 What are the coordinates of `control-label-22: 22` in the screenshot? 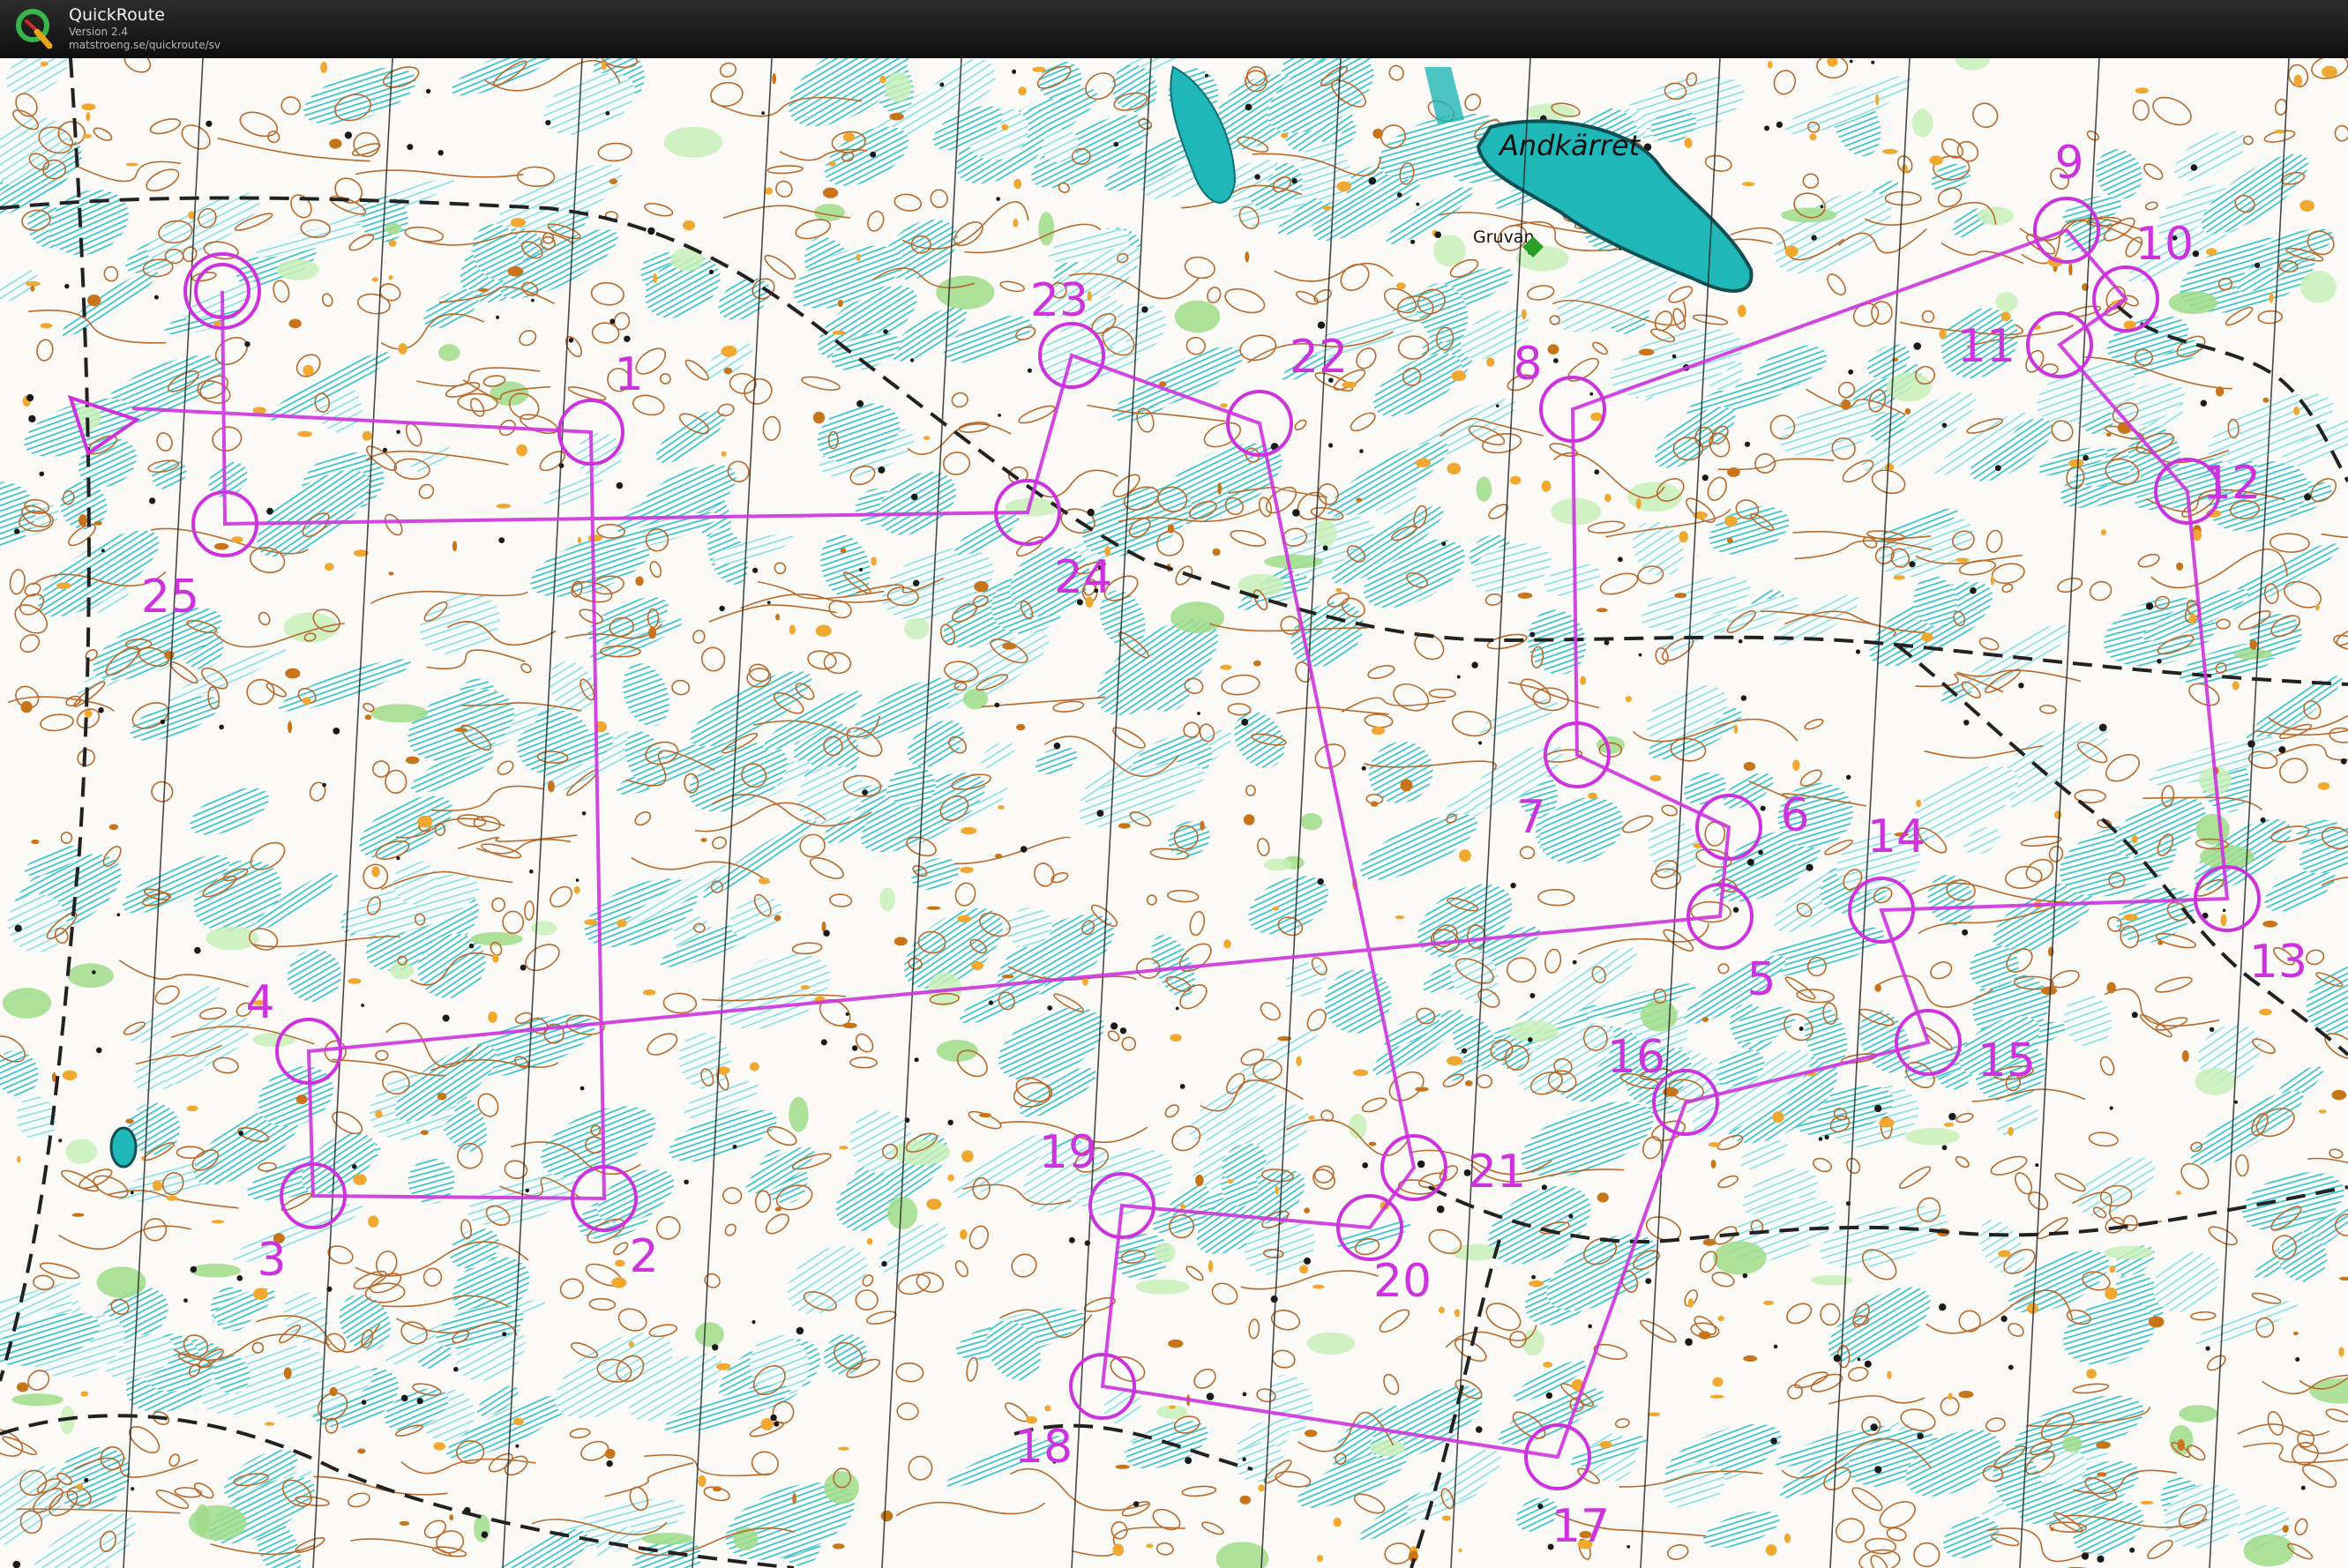 It's located at (1319, 357).